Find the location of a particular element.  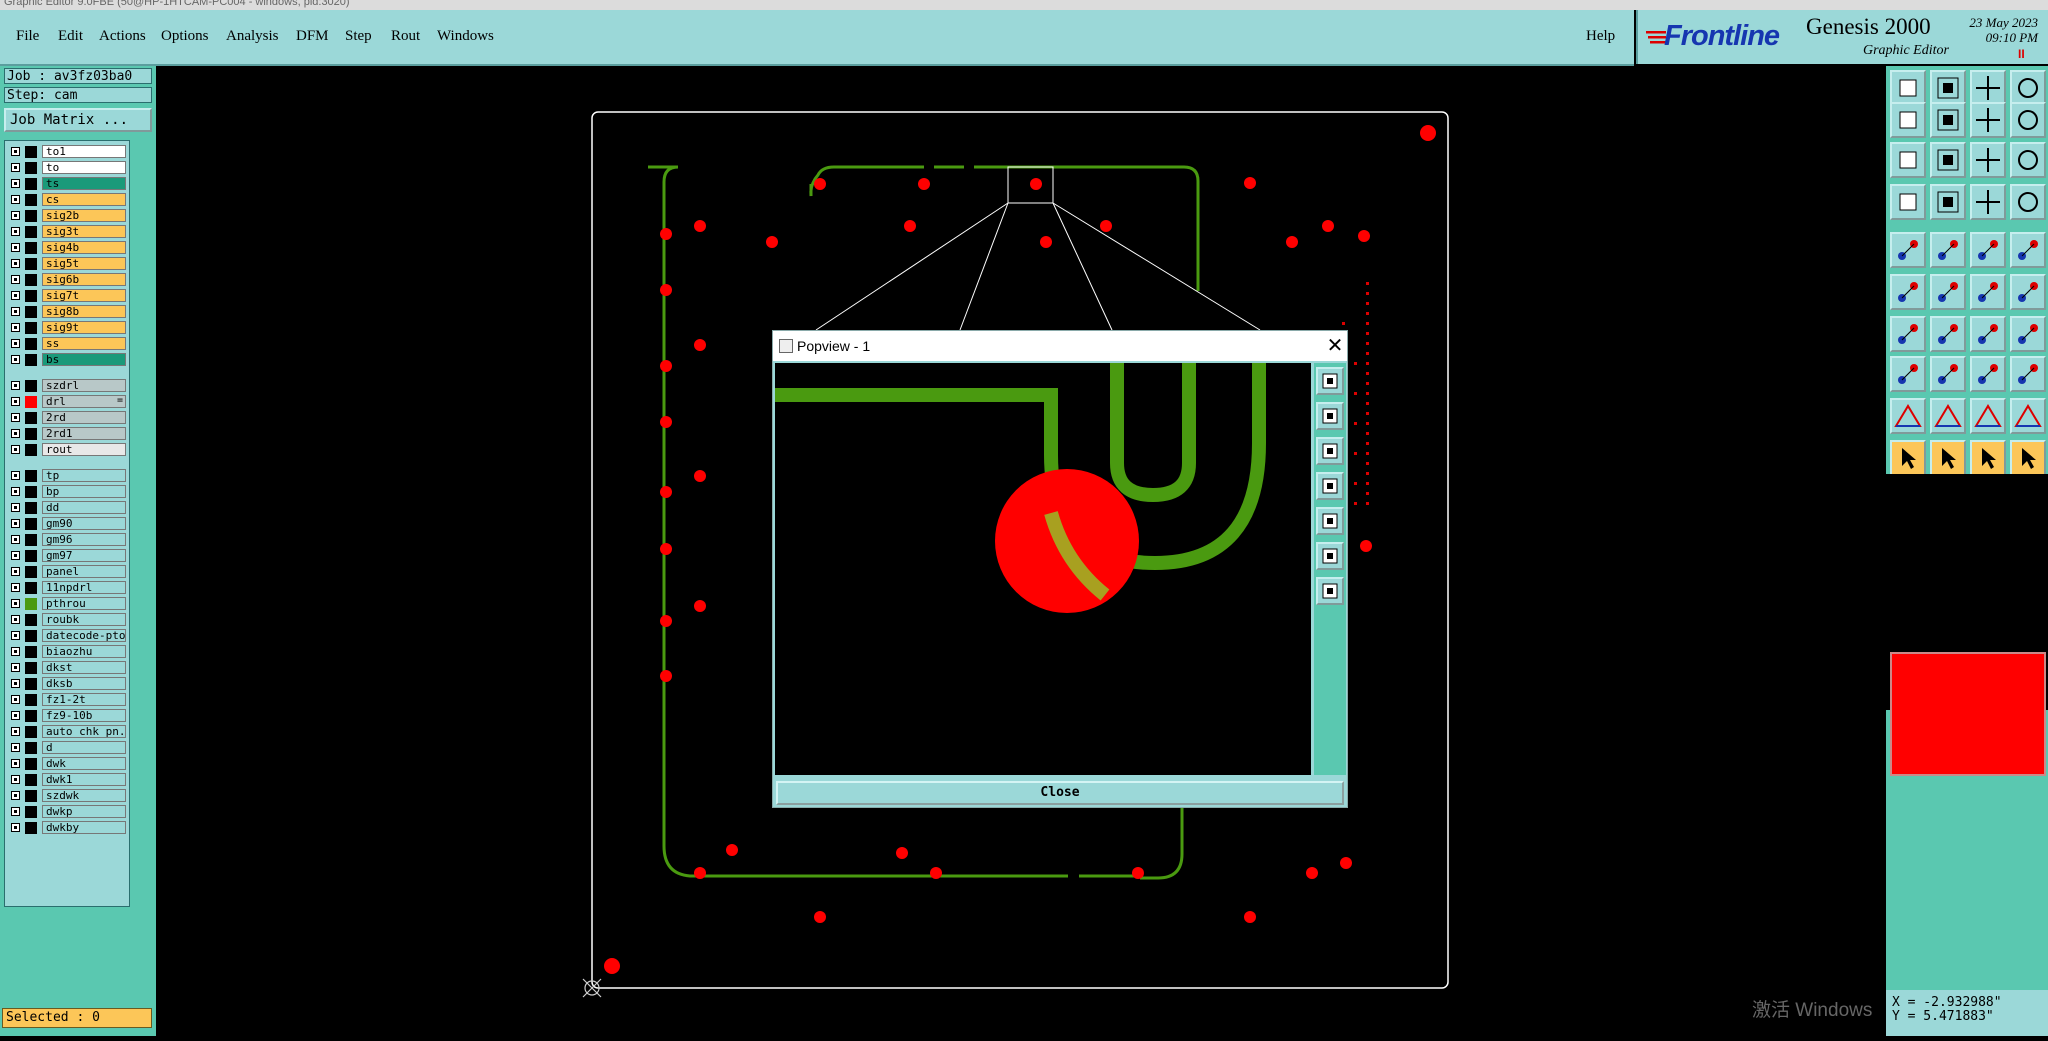

layer-name: gm96 is located at coordinates (84, 539).